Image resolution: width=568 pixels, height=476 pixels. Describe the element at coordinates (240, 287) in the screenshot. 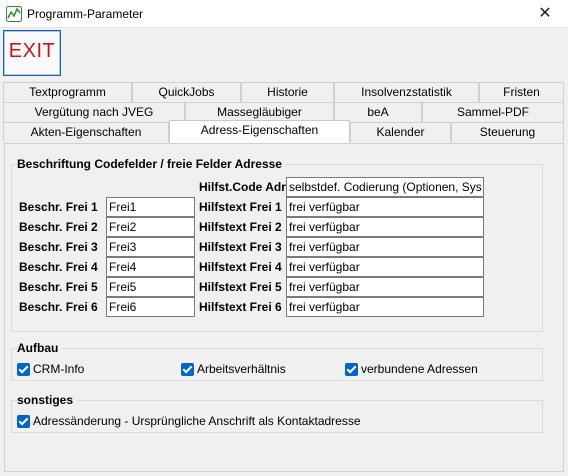

I see `hilfstext-frei-5-label: Hilfstext Frei 5` at that location.